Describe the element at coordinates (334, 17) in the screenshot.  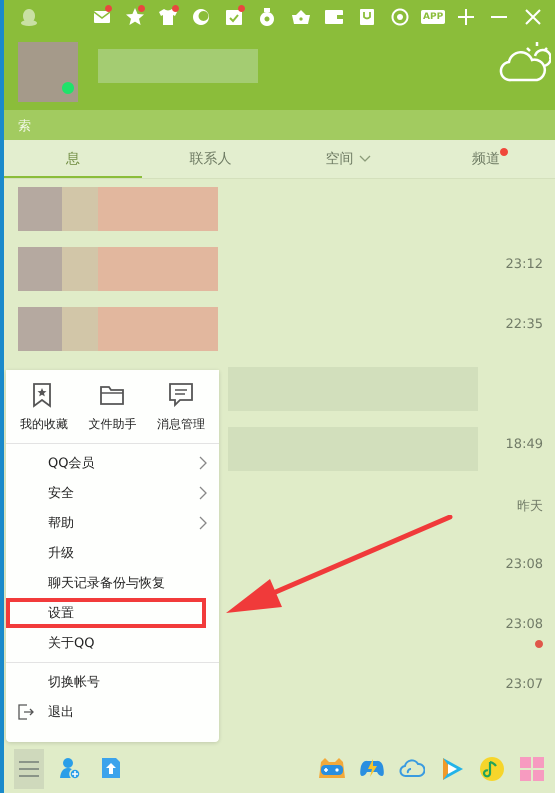
I see `wallet-icon` at that location.